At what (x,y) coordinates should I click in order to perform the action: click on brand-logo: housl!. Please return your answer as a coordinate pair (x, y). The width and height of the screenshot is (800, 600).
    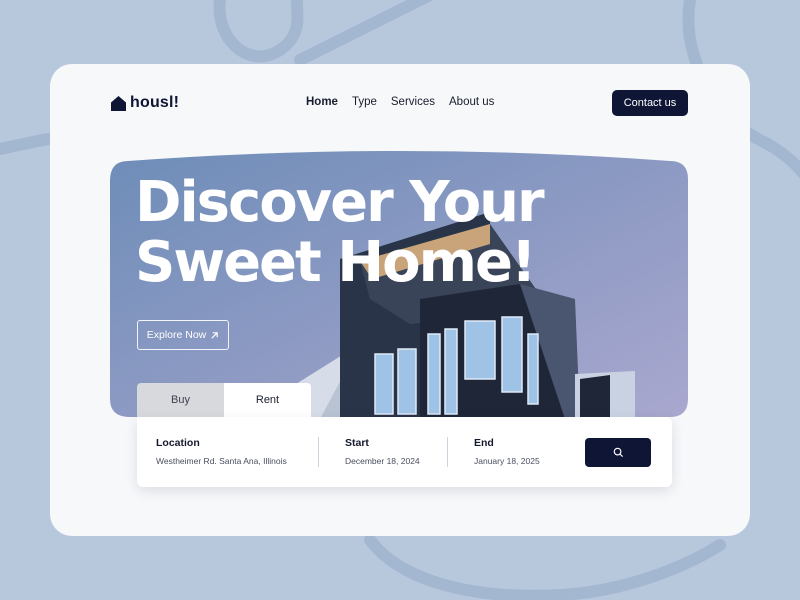
    Looking at the image, I should click on (144, 103).